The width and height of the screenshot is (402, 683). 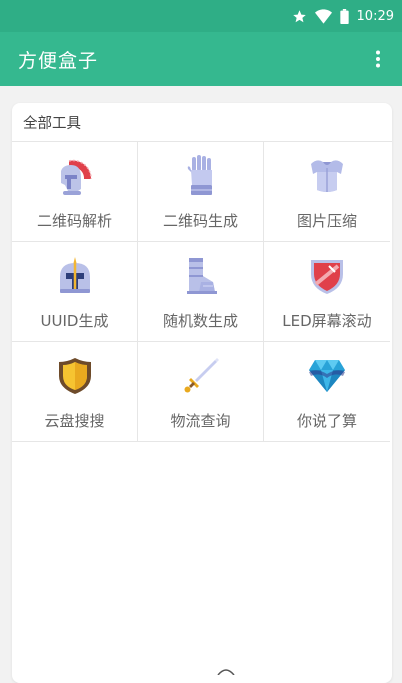 I want to click on more-vert-icon, so click(x=378, y=59).